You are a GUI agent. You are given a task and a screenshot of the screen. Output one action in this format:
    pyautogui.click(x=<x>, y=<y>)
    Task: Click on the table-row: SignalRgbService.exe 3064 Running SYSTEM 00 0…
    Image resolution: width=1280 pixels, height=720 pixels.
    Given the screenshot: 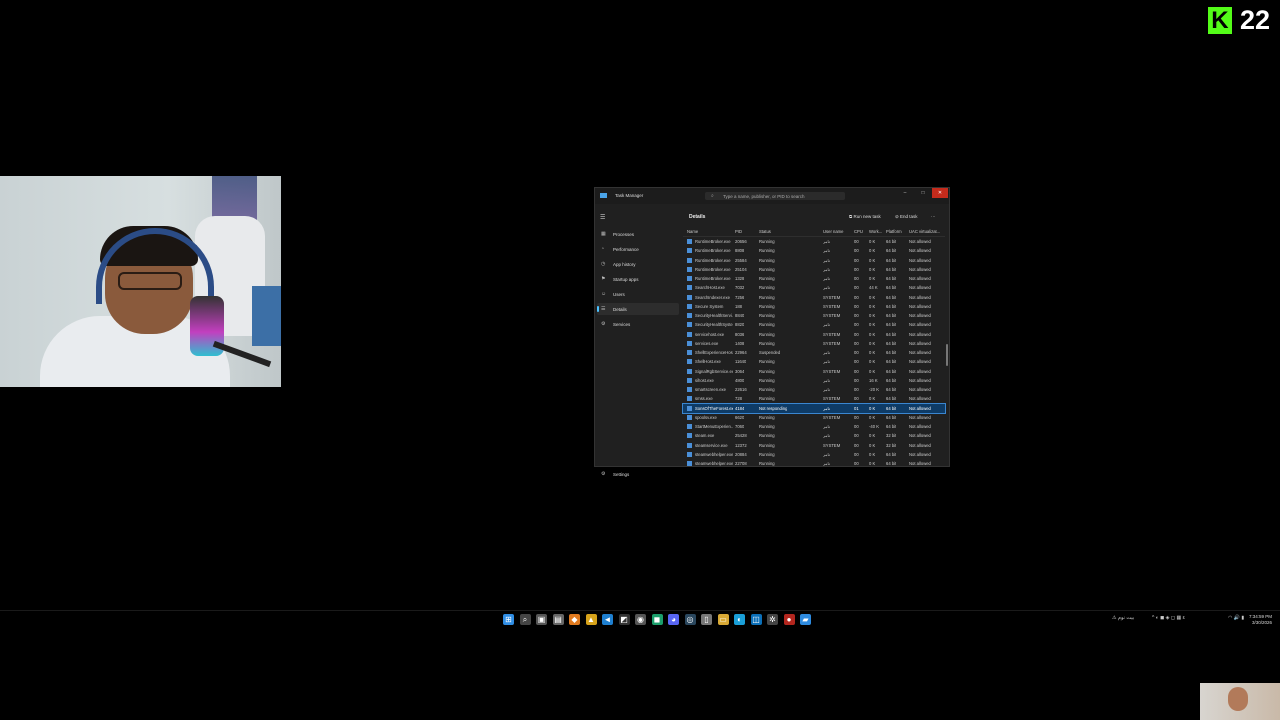 What is the action you would take?
    pyautogui.click(x=814, y=371)
    